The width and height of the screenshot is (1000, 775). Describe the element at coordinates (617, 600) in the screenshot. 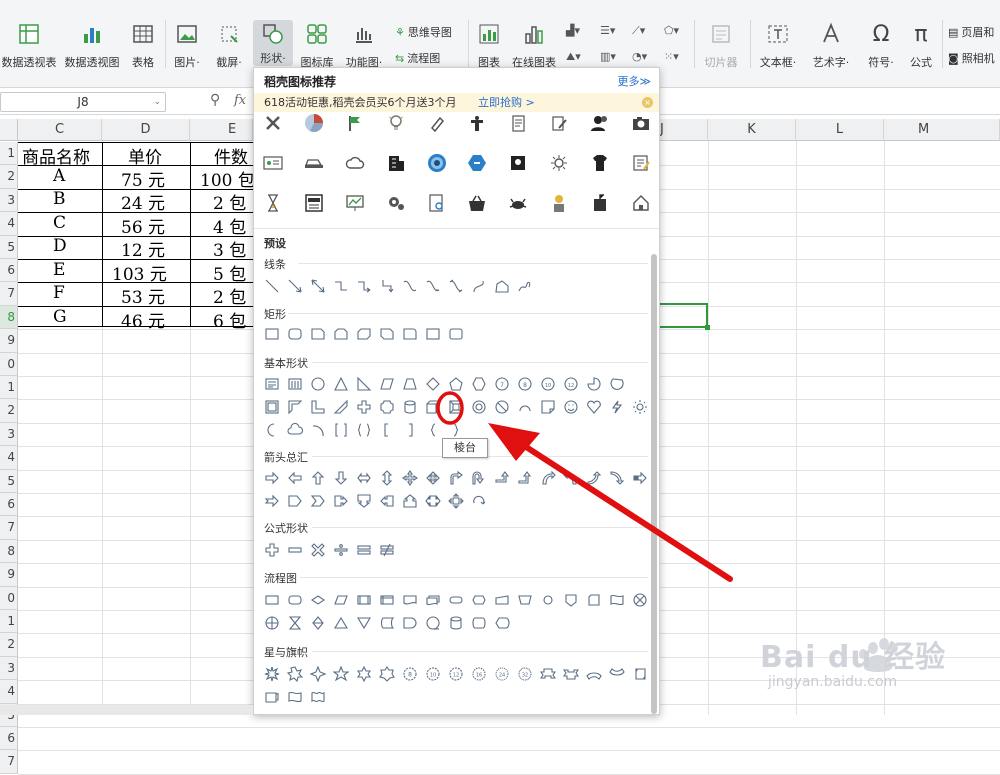

I see `shape-fpunched-icon` at that location.